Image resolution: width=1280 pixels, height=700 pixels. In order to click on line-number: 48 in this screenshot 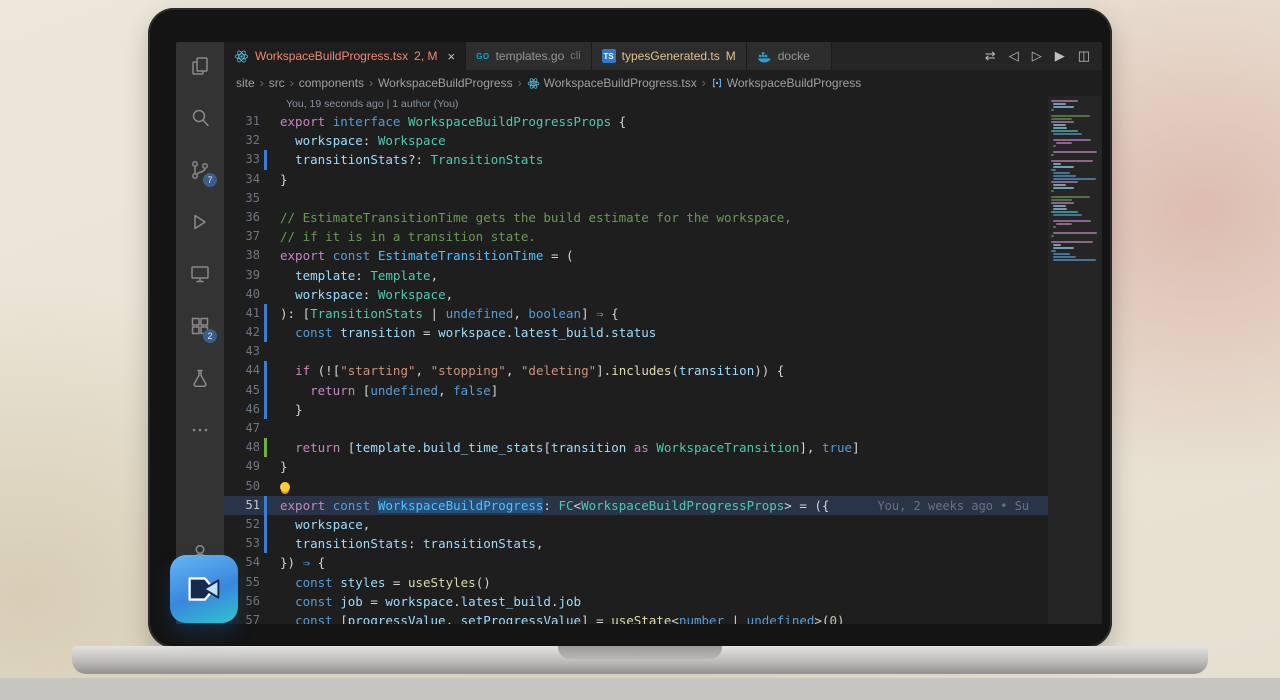, I will do `click(252, 447)`.